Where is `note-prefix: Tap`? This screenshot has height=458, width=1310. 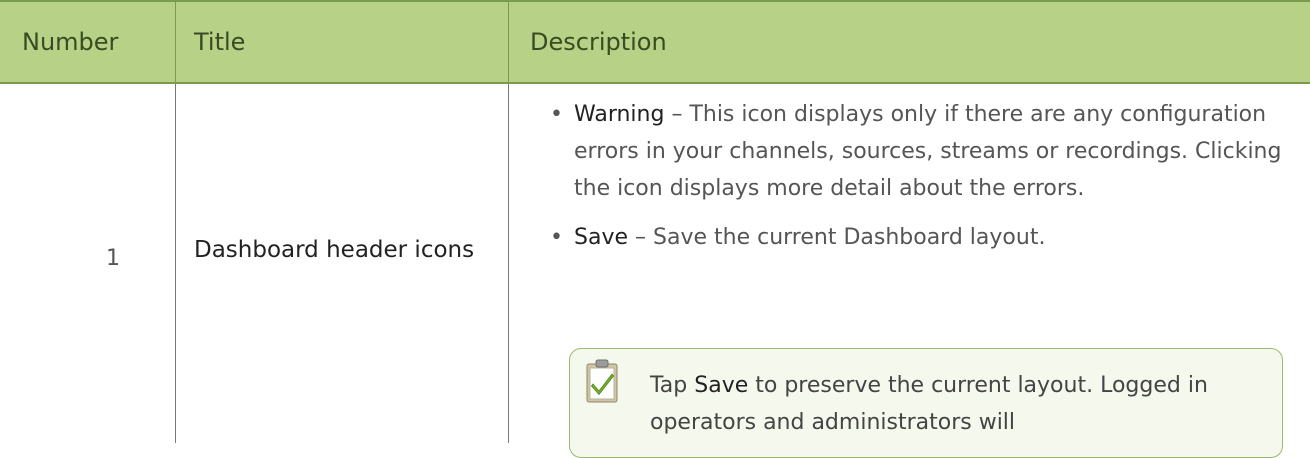
note-prefix: Tap is located at coordinates (672, 385).